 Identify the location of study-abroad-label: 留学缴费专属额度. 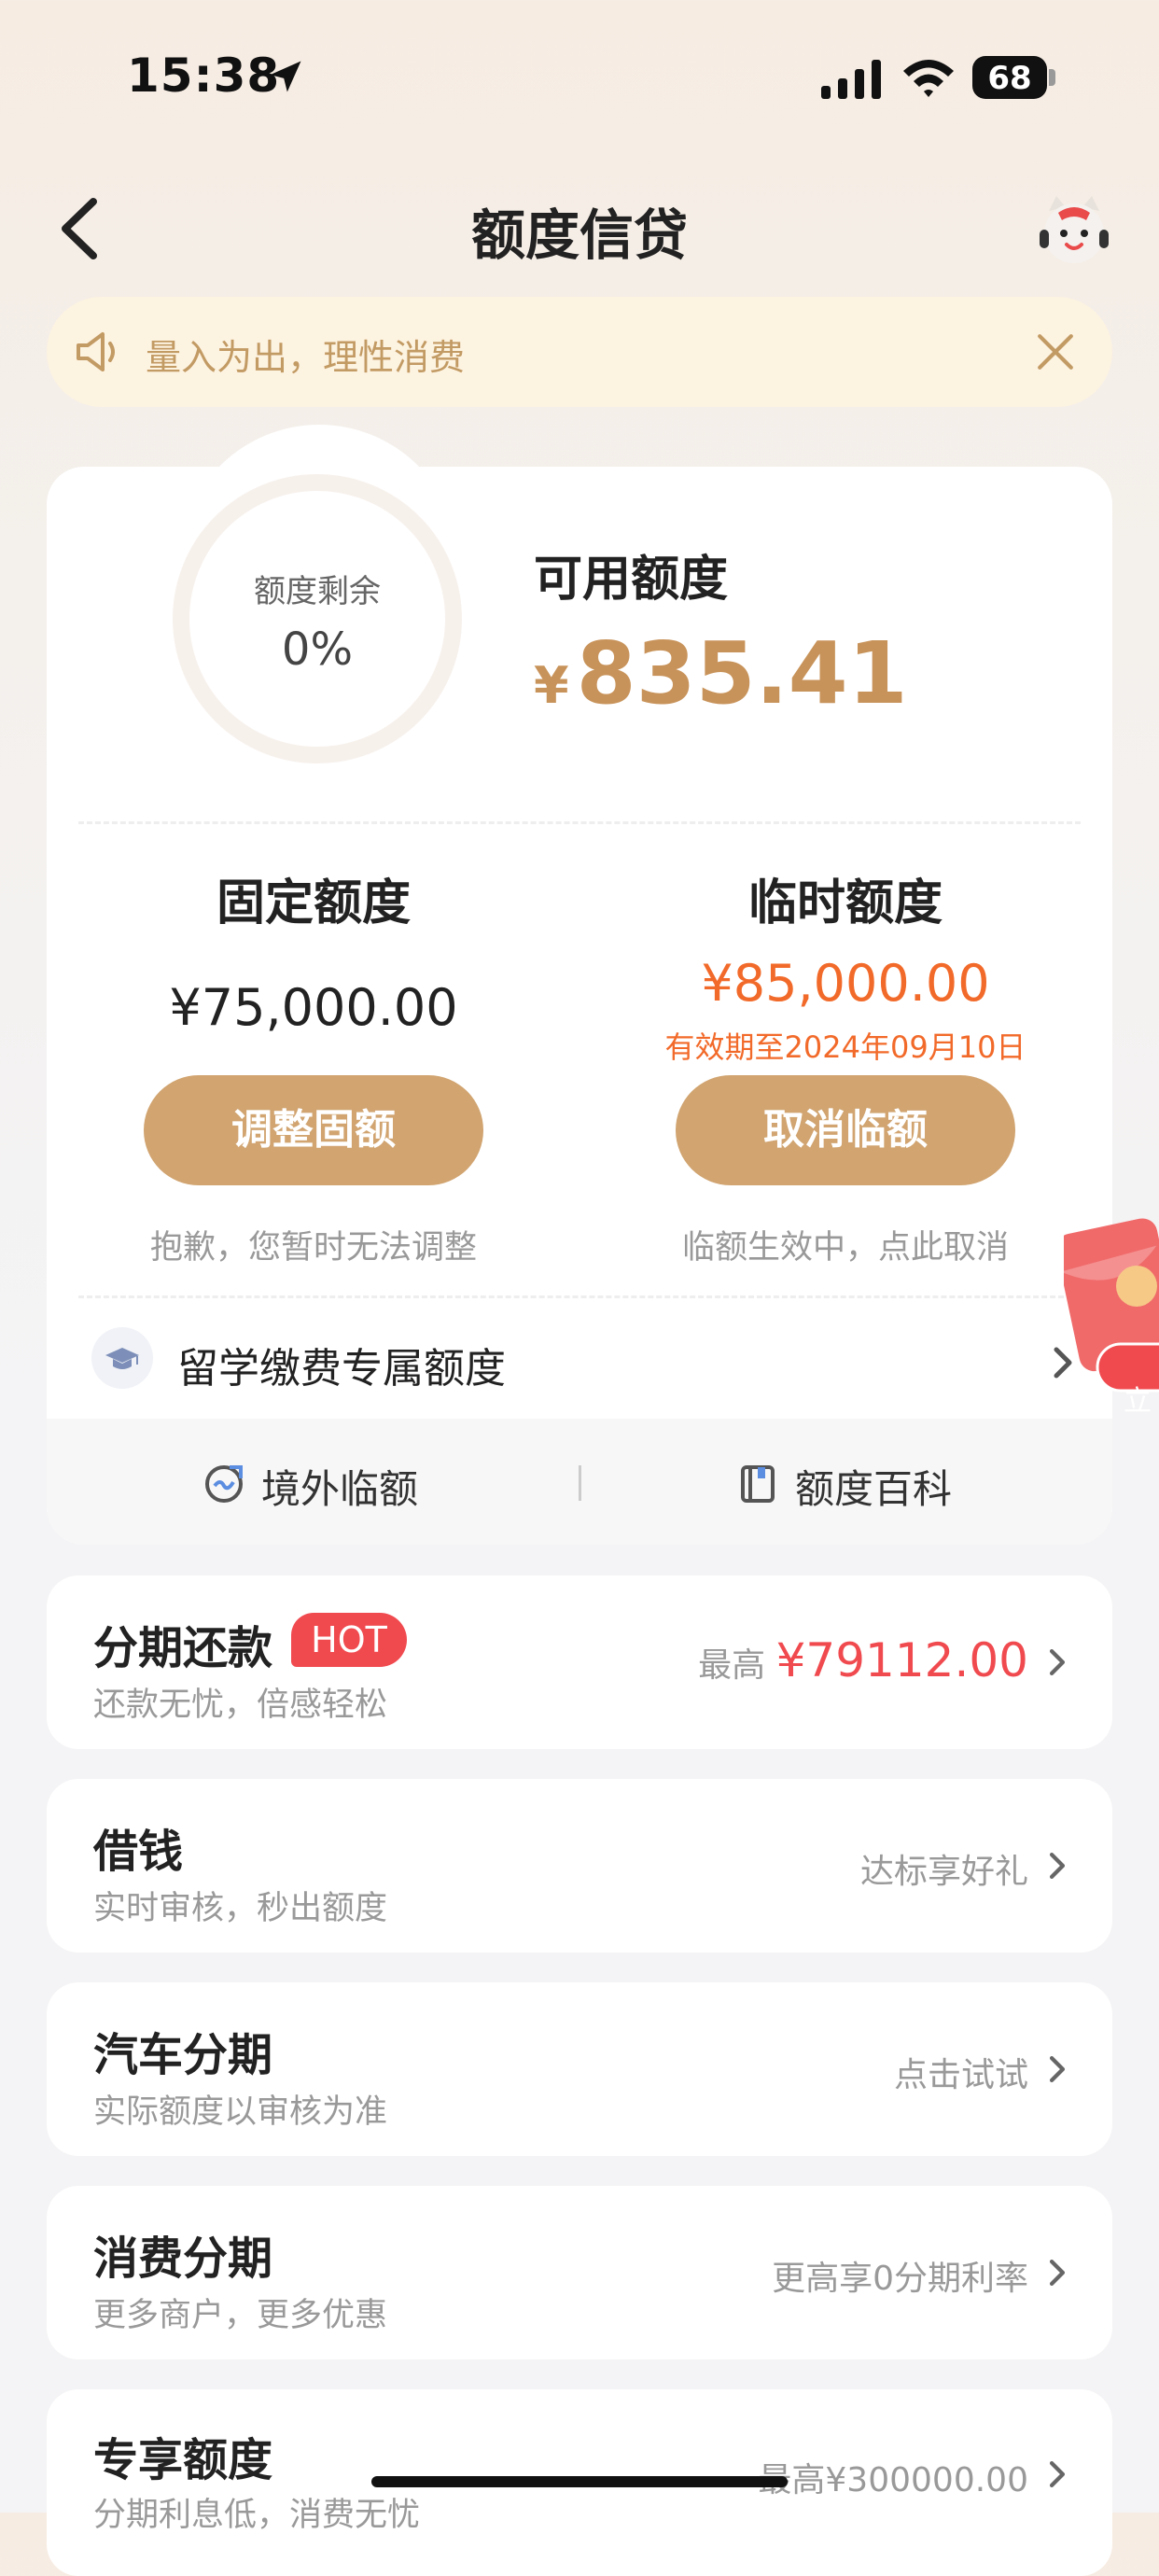
(342, 1364).